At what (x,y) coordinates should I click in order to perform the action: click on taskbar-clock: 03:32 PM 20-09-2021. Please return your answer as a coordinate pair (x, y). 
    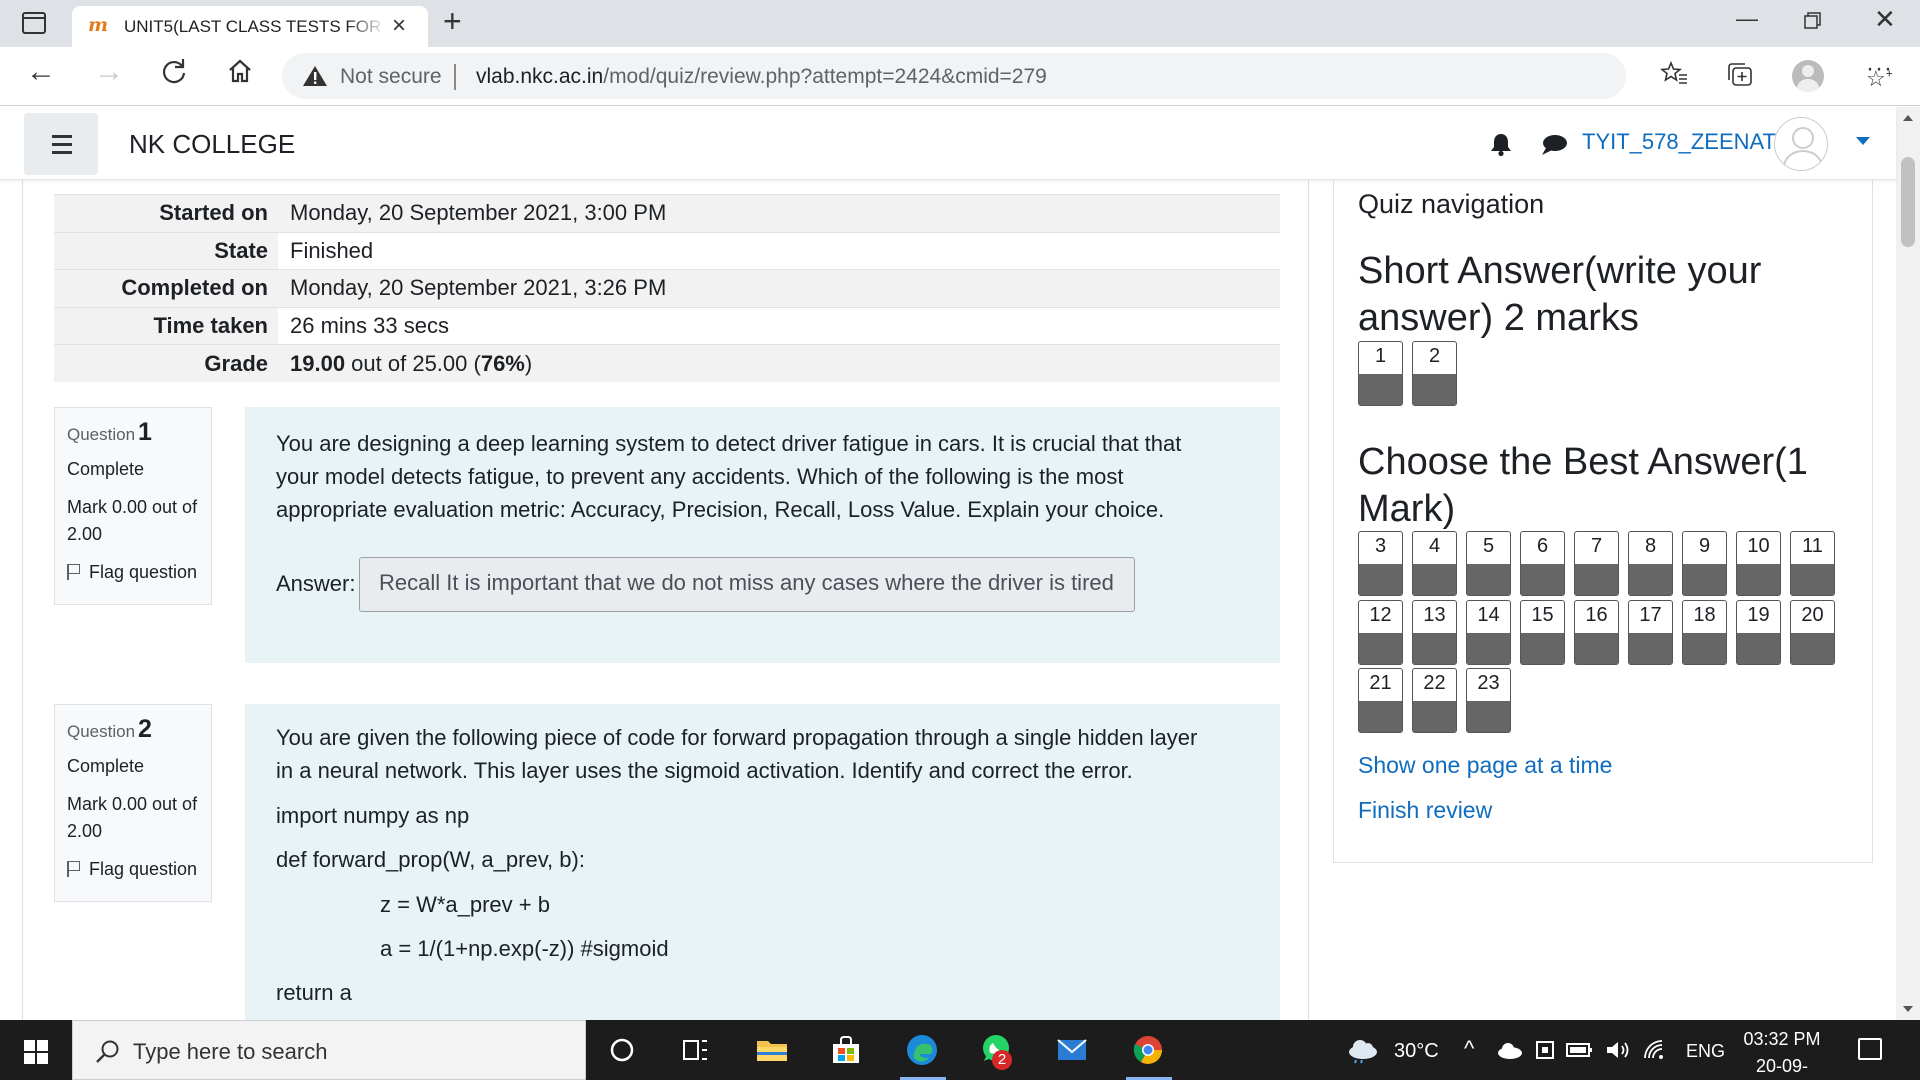
    Looking at the image, I should click on (1782, 1053).